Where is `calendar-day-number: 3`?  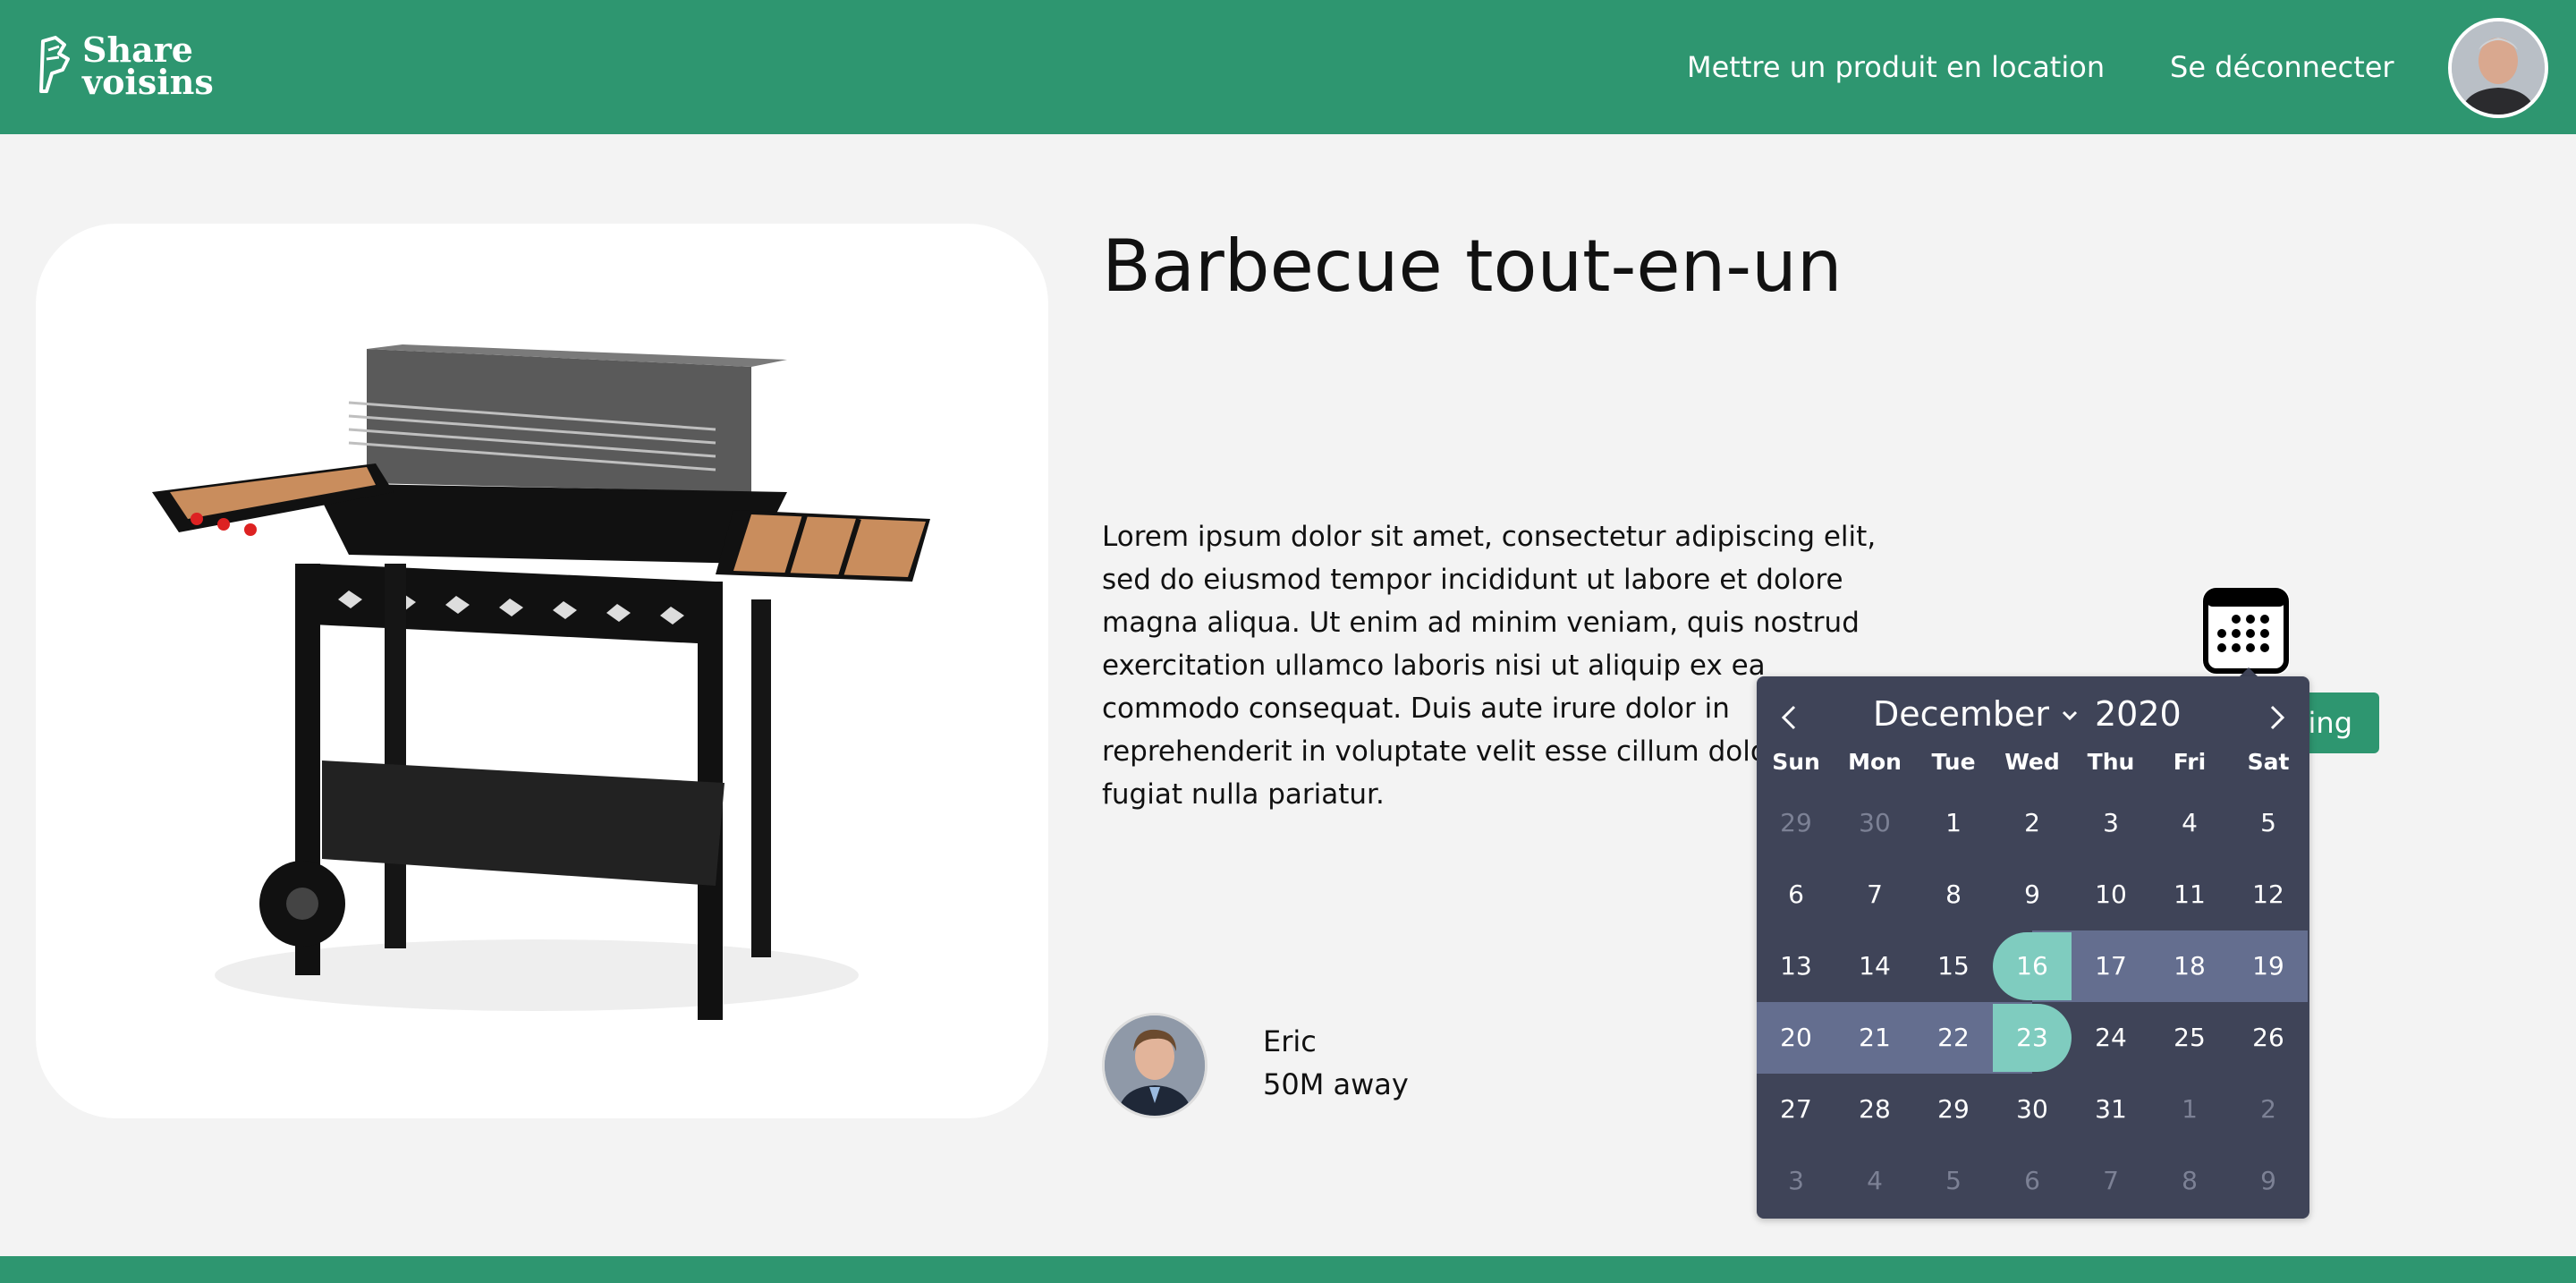
calendar-day-number: 3 is located at coordinates (2111, 822).